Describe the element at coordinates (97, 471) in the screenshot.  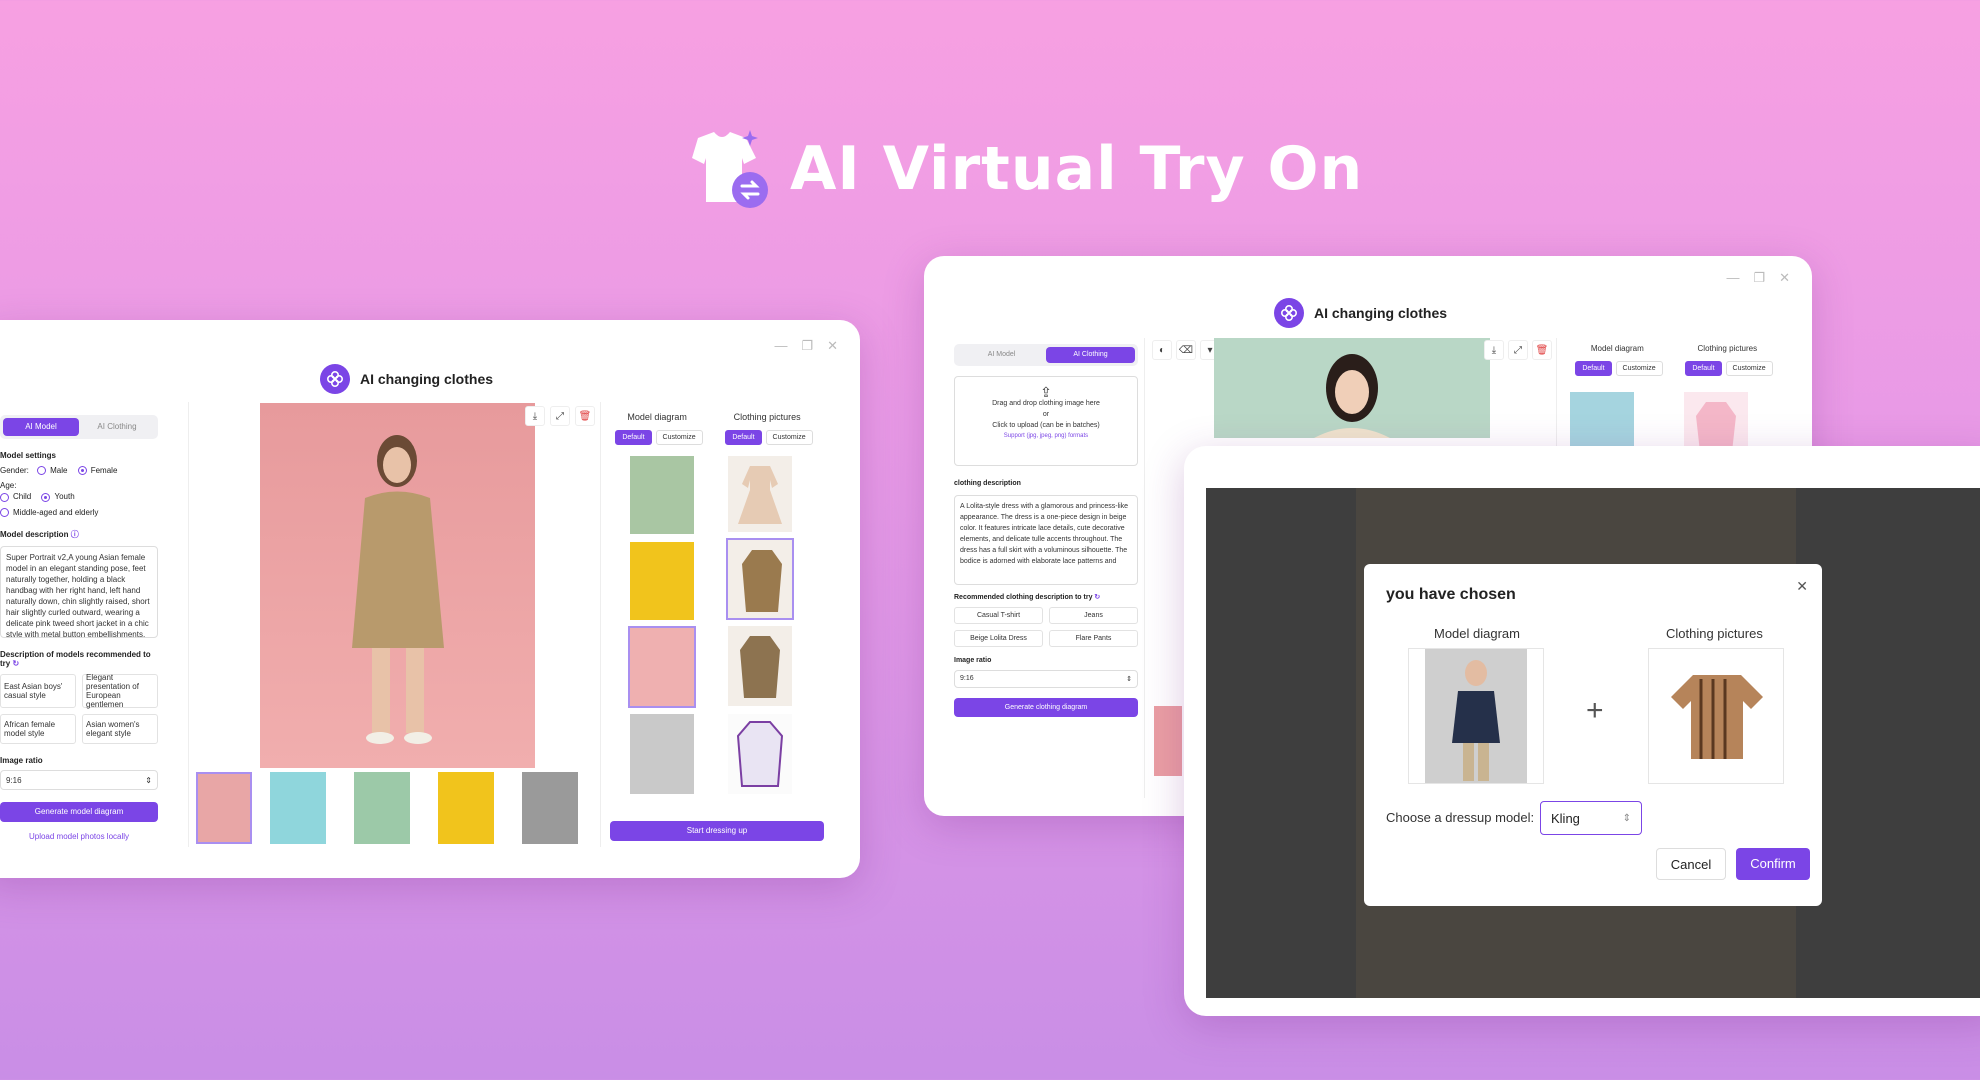
I see `gender-female-radio: Female` at that location.